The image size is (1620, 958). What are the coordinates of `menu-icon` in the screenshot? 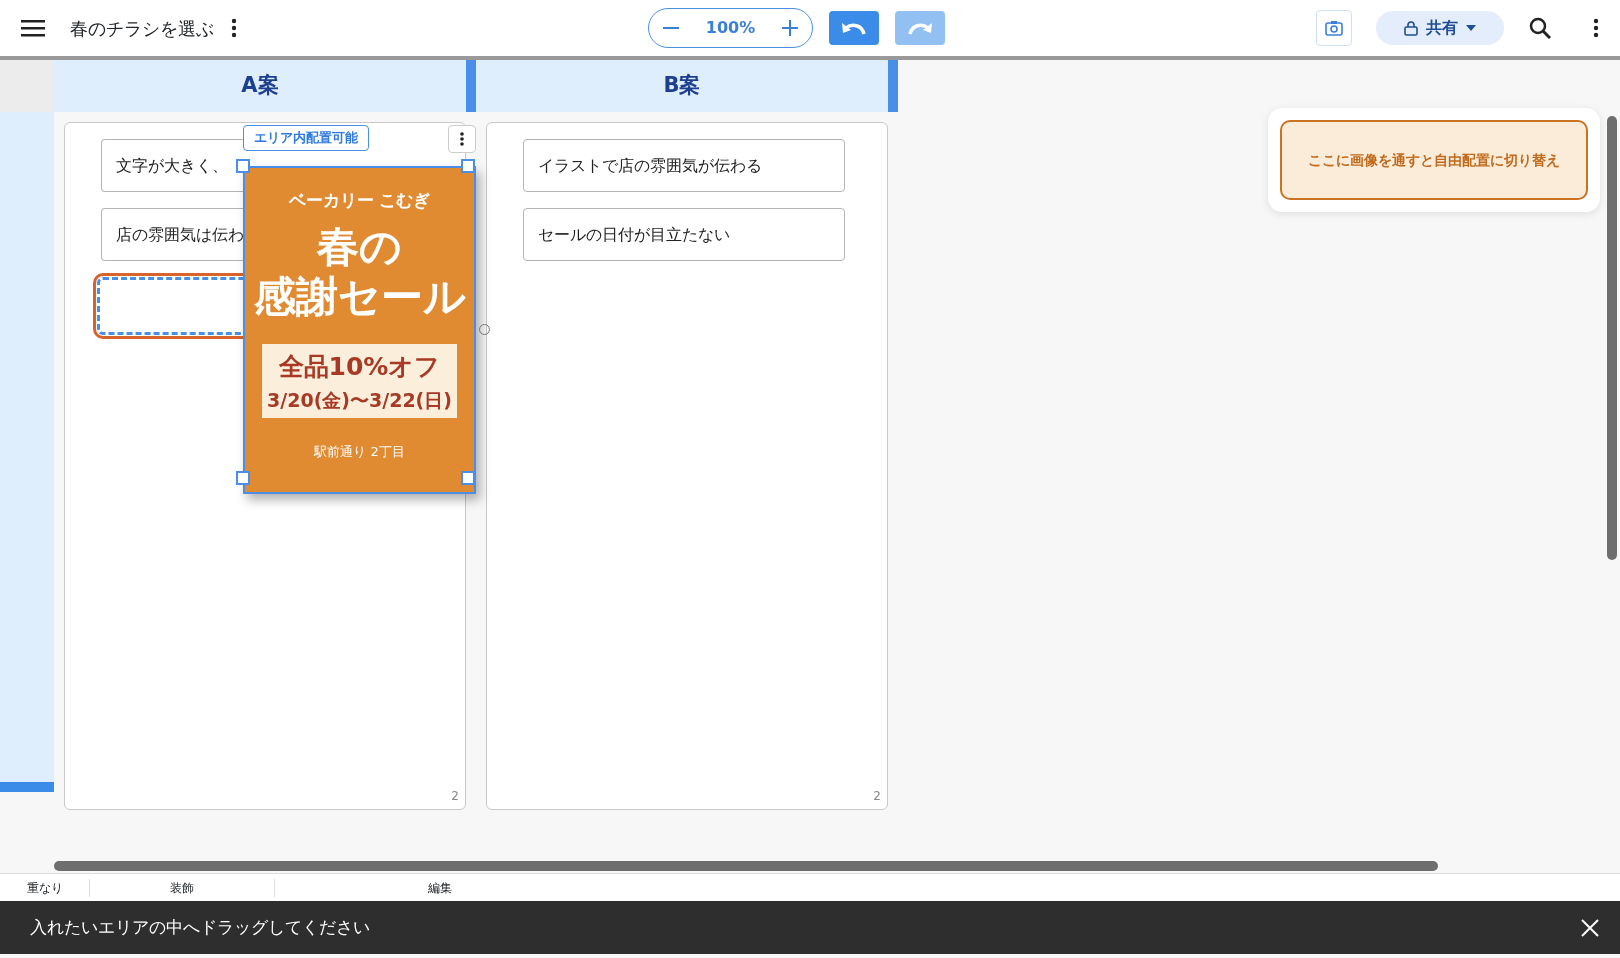 It's located at (33, 28).